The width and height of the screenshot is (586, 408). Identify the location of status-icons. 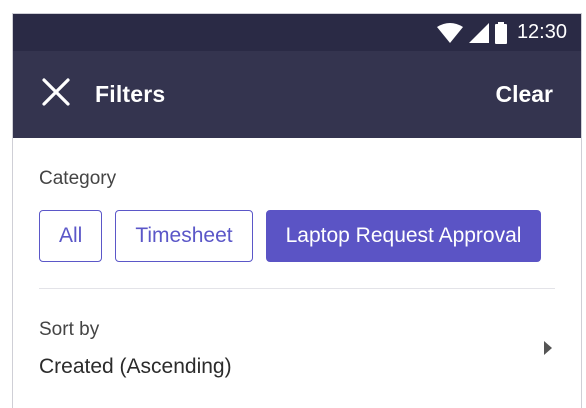
(471, 32).